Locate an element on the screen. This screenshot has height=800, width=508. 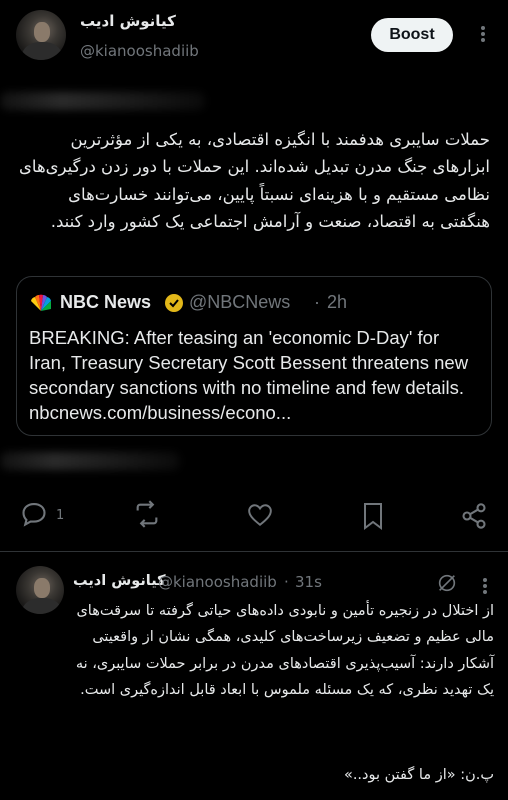
verified-badge-icon is located at coordinates (174, 303).